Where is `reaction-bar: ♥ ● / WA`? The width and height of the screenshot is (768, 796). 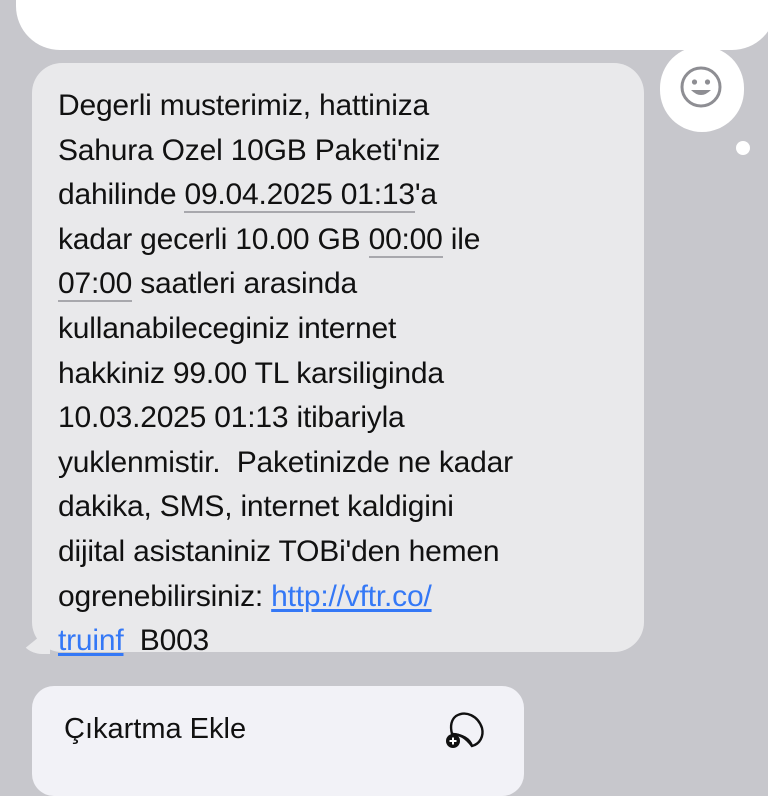
reaction-bar: ♥ ● / WA is located at coordinates (392, 25).